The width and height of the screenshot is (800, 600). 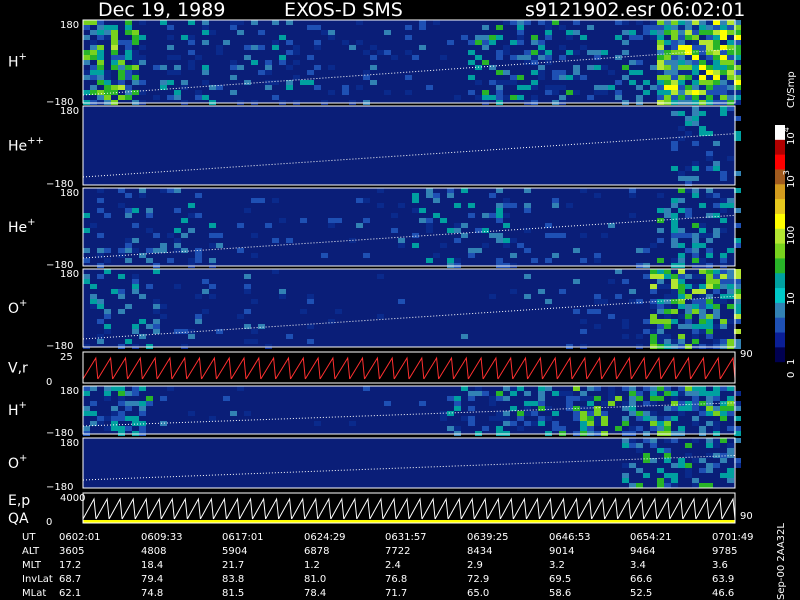 What do you see at coordinates (34, 593) in the screenshot?
I see `footer-row-label: MLat` at bounding box center [34, 593].